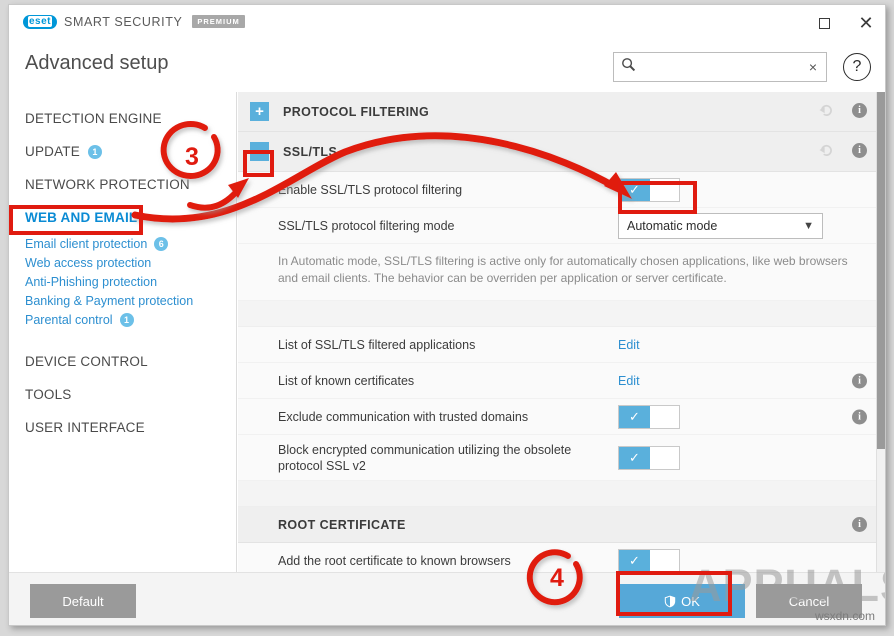 The image size is (894, 636). I want to click on section-title: SSL/TLS, so click(310, 151).